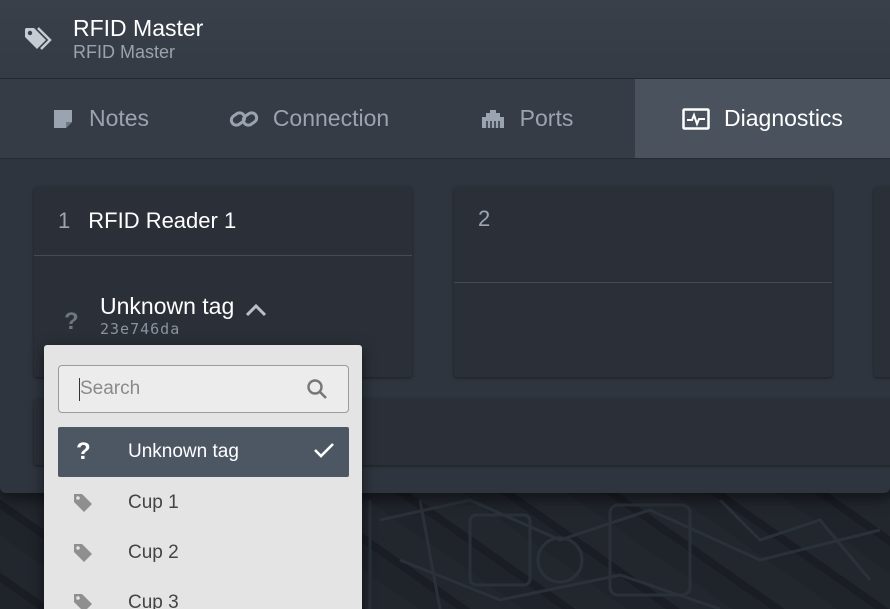  I want to click on panel-number: 2, so click(484, 218).